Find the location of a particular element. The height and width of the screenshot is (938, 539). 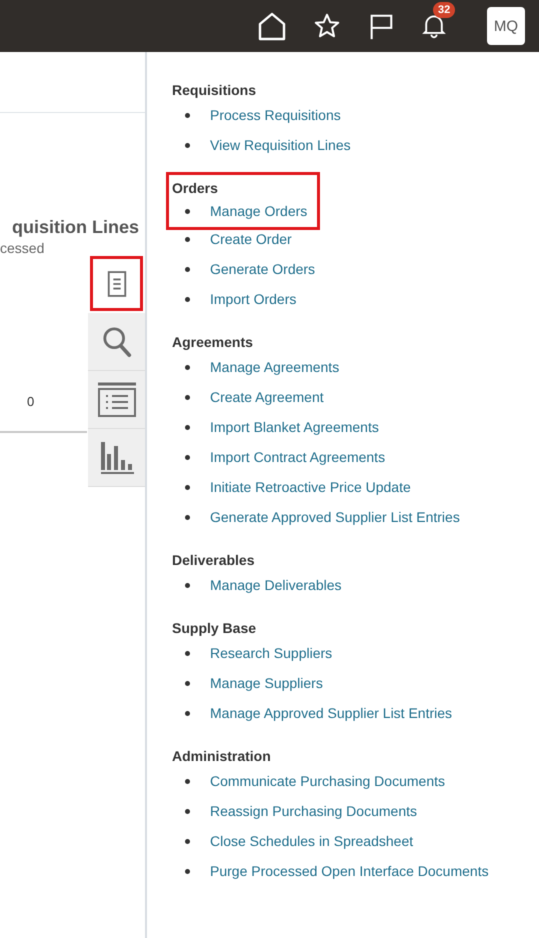

card-title: quisition Lines is located at coordinates (75, 227).